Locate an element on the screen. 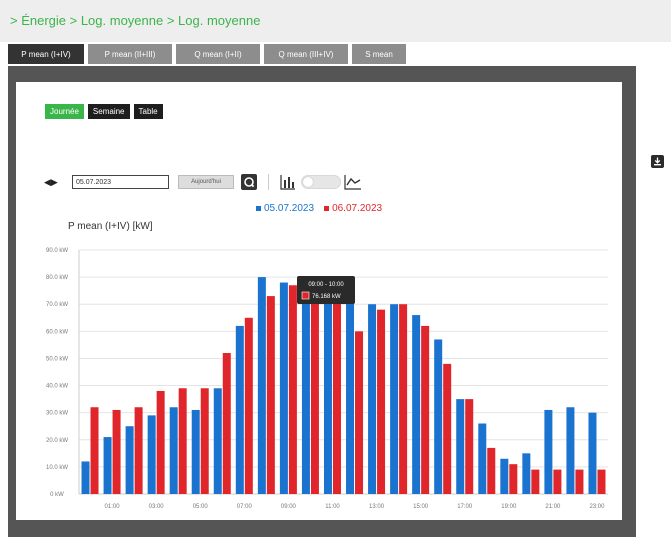  tab-s-mean: S mean is located at coordinates (379, 54).